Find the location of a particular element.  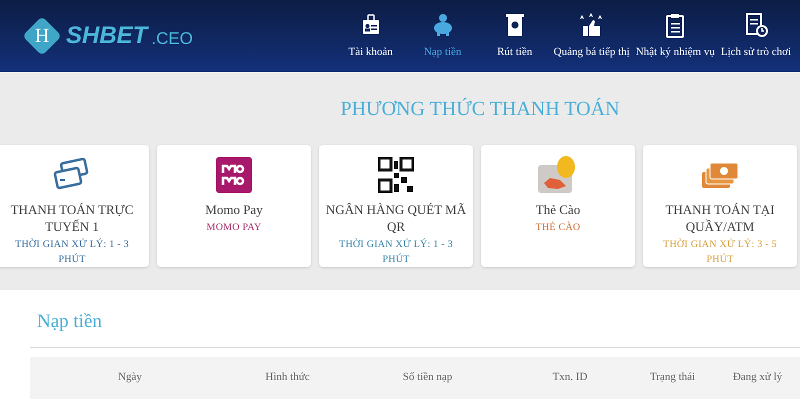

method-name: Momo Pay is located at coordinates (234, 209).